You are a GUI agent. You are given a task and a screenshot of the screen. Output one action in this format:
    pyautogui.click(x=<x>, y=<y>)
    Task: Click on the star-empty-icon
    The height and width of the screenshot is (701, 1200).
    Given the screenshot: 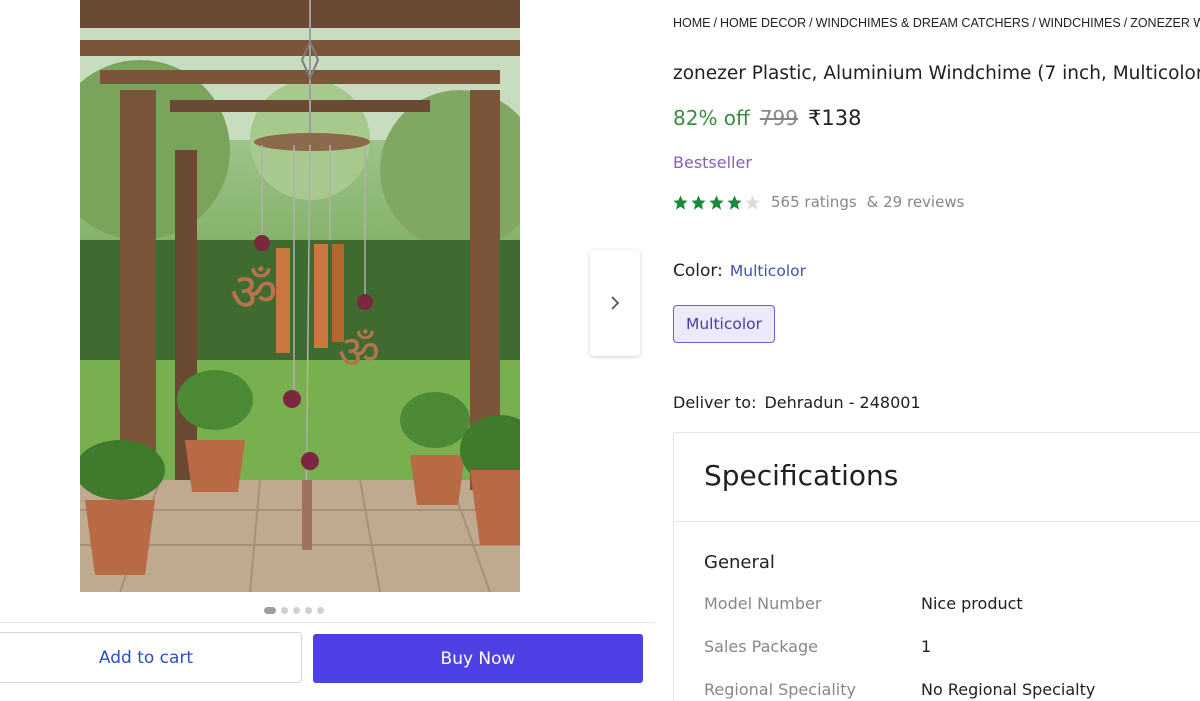 What is the action you would take?
    pyautogui.click(x=752, y=202)
    